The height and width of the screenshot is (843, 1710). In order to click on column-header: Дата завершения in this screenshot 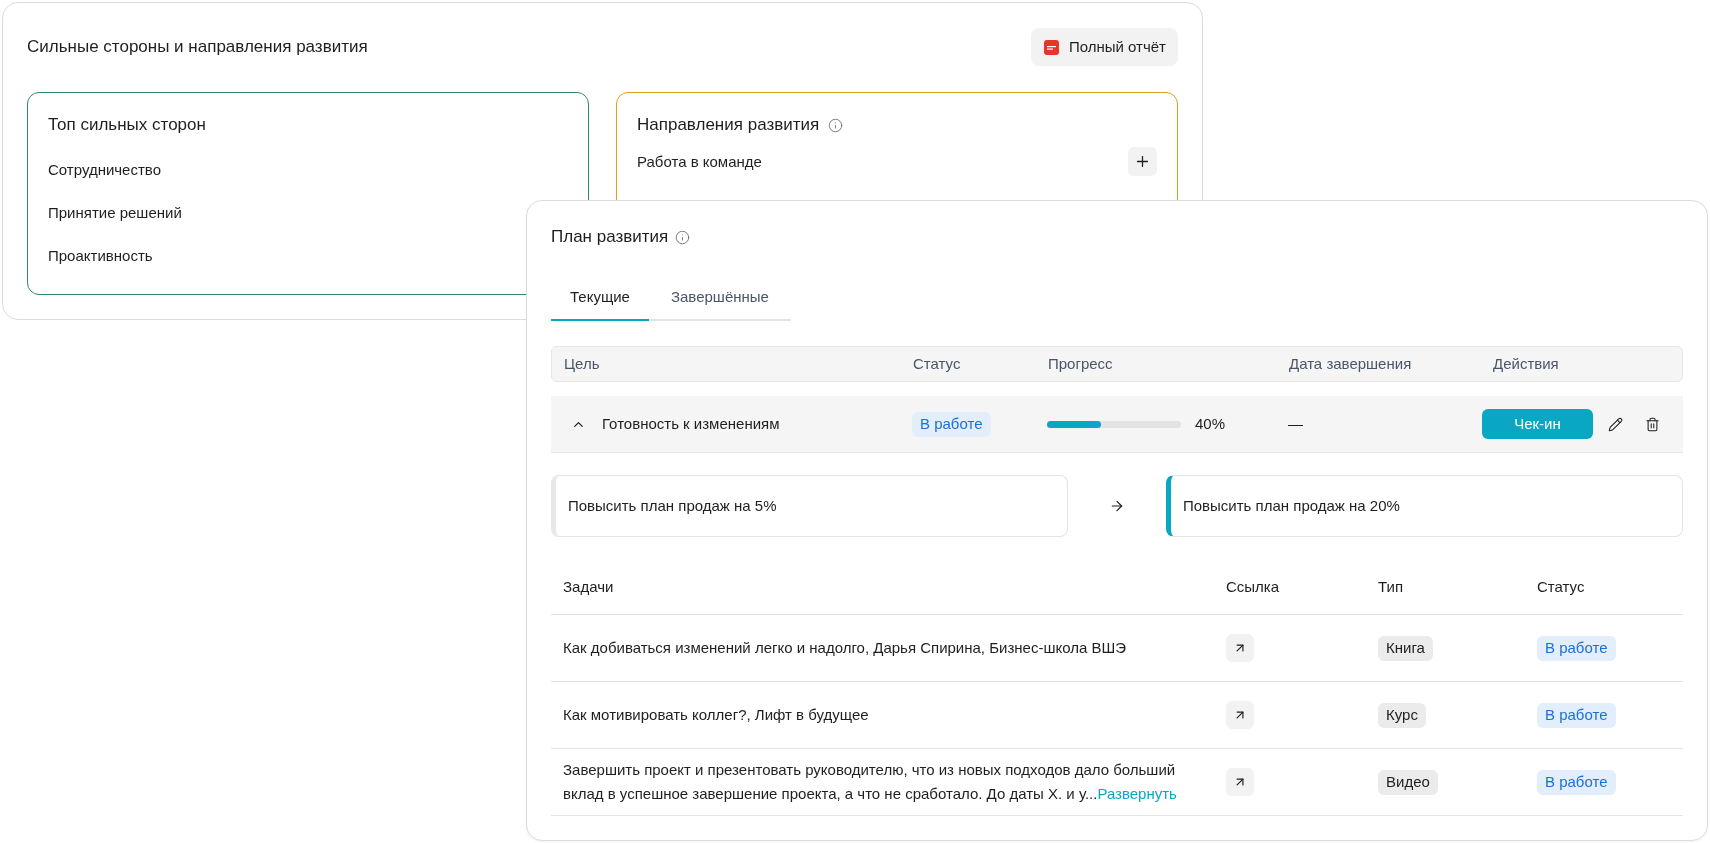, I will do `click(1350, 363)`.